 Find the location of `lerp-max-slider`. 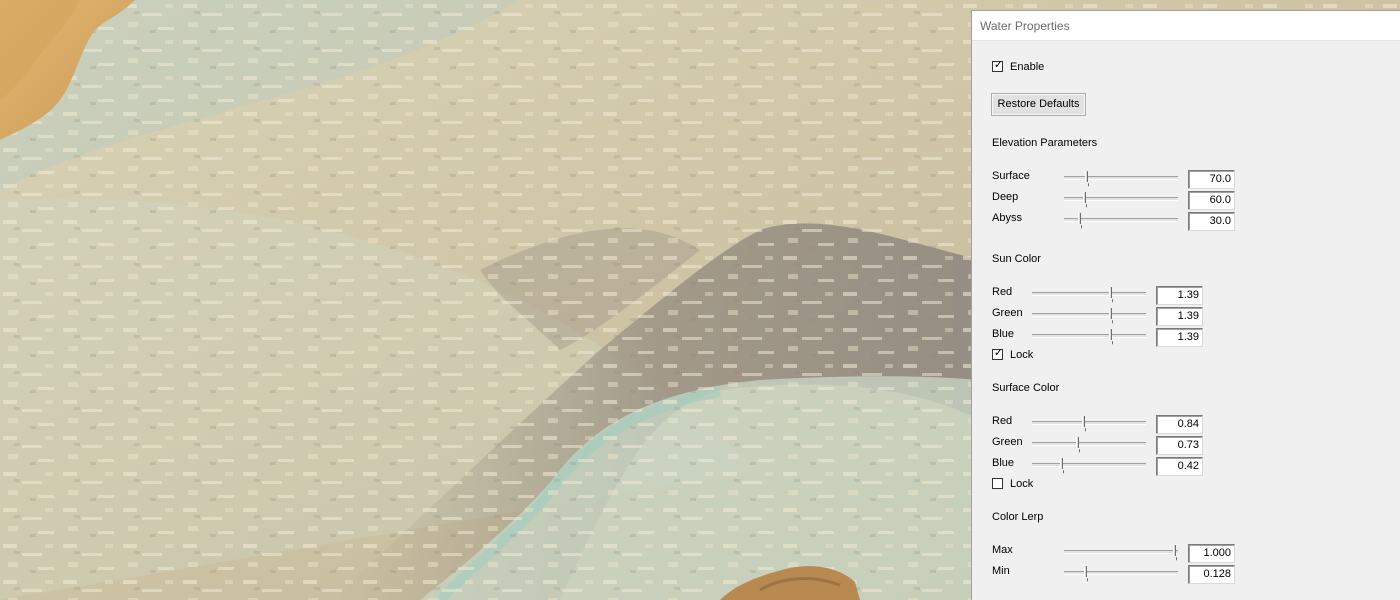

lerp-max-slider is located at coordinates (1121, 551).